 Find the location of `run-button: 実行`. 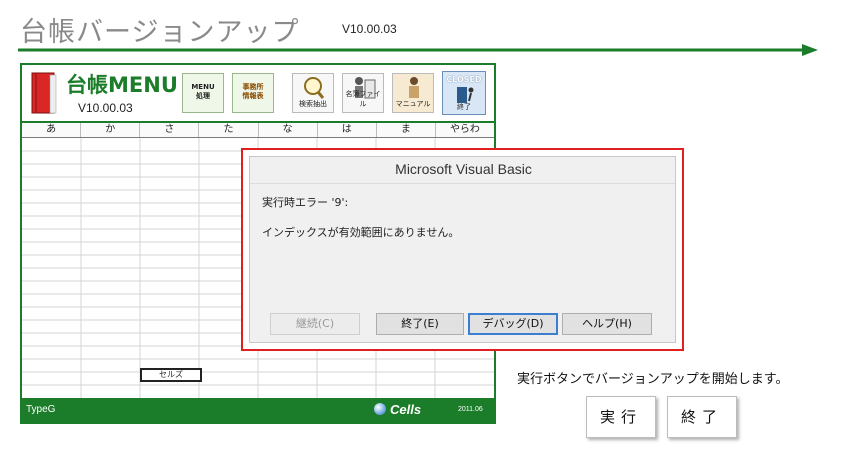

run-button: 実行 is located at coordinates (621, 417).